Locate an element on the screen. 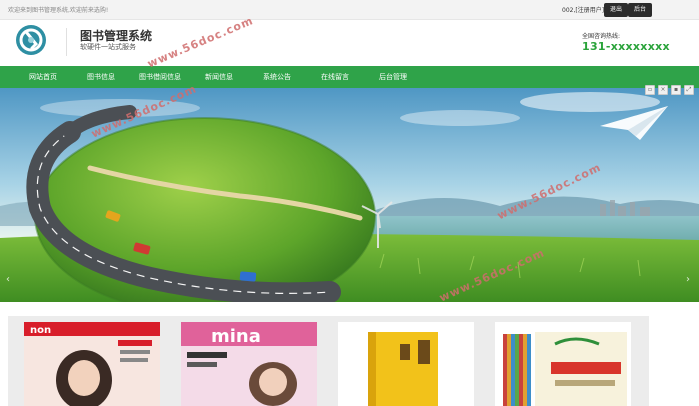 The image size is (699, 406). welcome-text: 欢迎来到图书管理系统,欢迎前来选购! is located at coordinates (58, 10).